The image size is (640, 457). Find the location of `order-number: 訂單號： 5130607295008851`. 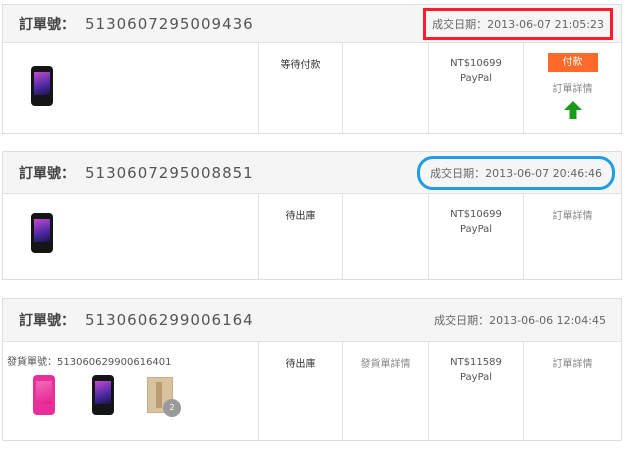

order-number: 訂單號： 5130607295008851 is located at coordinates (136, 173).